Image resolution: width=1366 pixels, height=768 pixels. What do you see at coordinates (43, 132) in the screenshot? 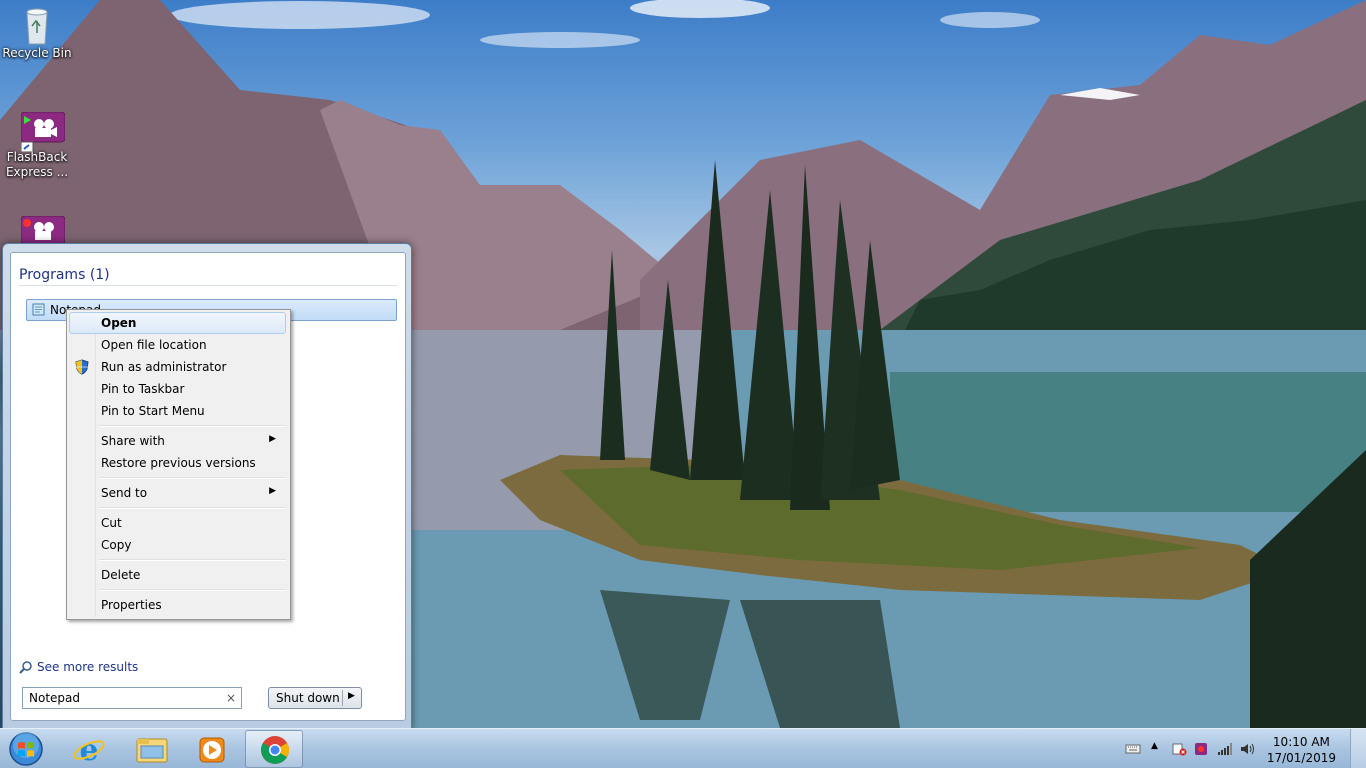
I see `flashback-express-icon` at bounding box center [43, 132].